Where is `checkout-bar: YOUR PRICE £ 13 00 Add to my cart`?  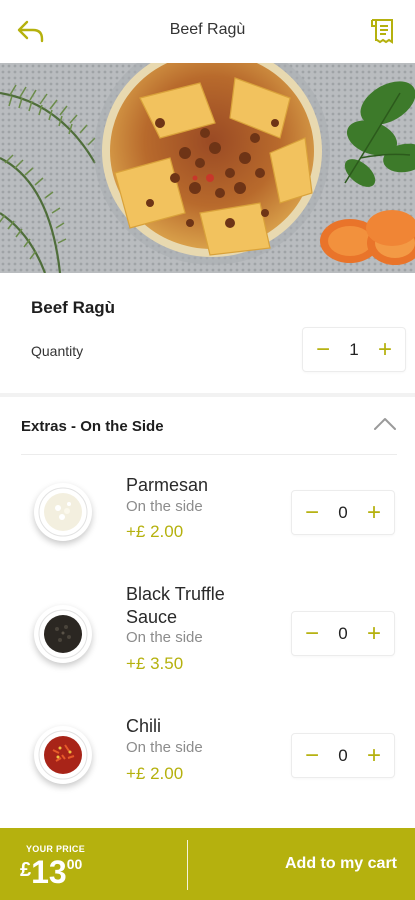
checkout-bar: YOUR PRICE £ 13 00 Add to my cart is located at coordinates (207, 864).